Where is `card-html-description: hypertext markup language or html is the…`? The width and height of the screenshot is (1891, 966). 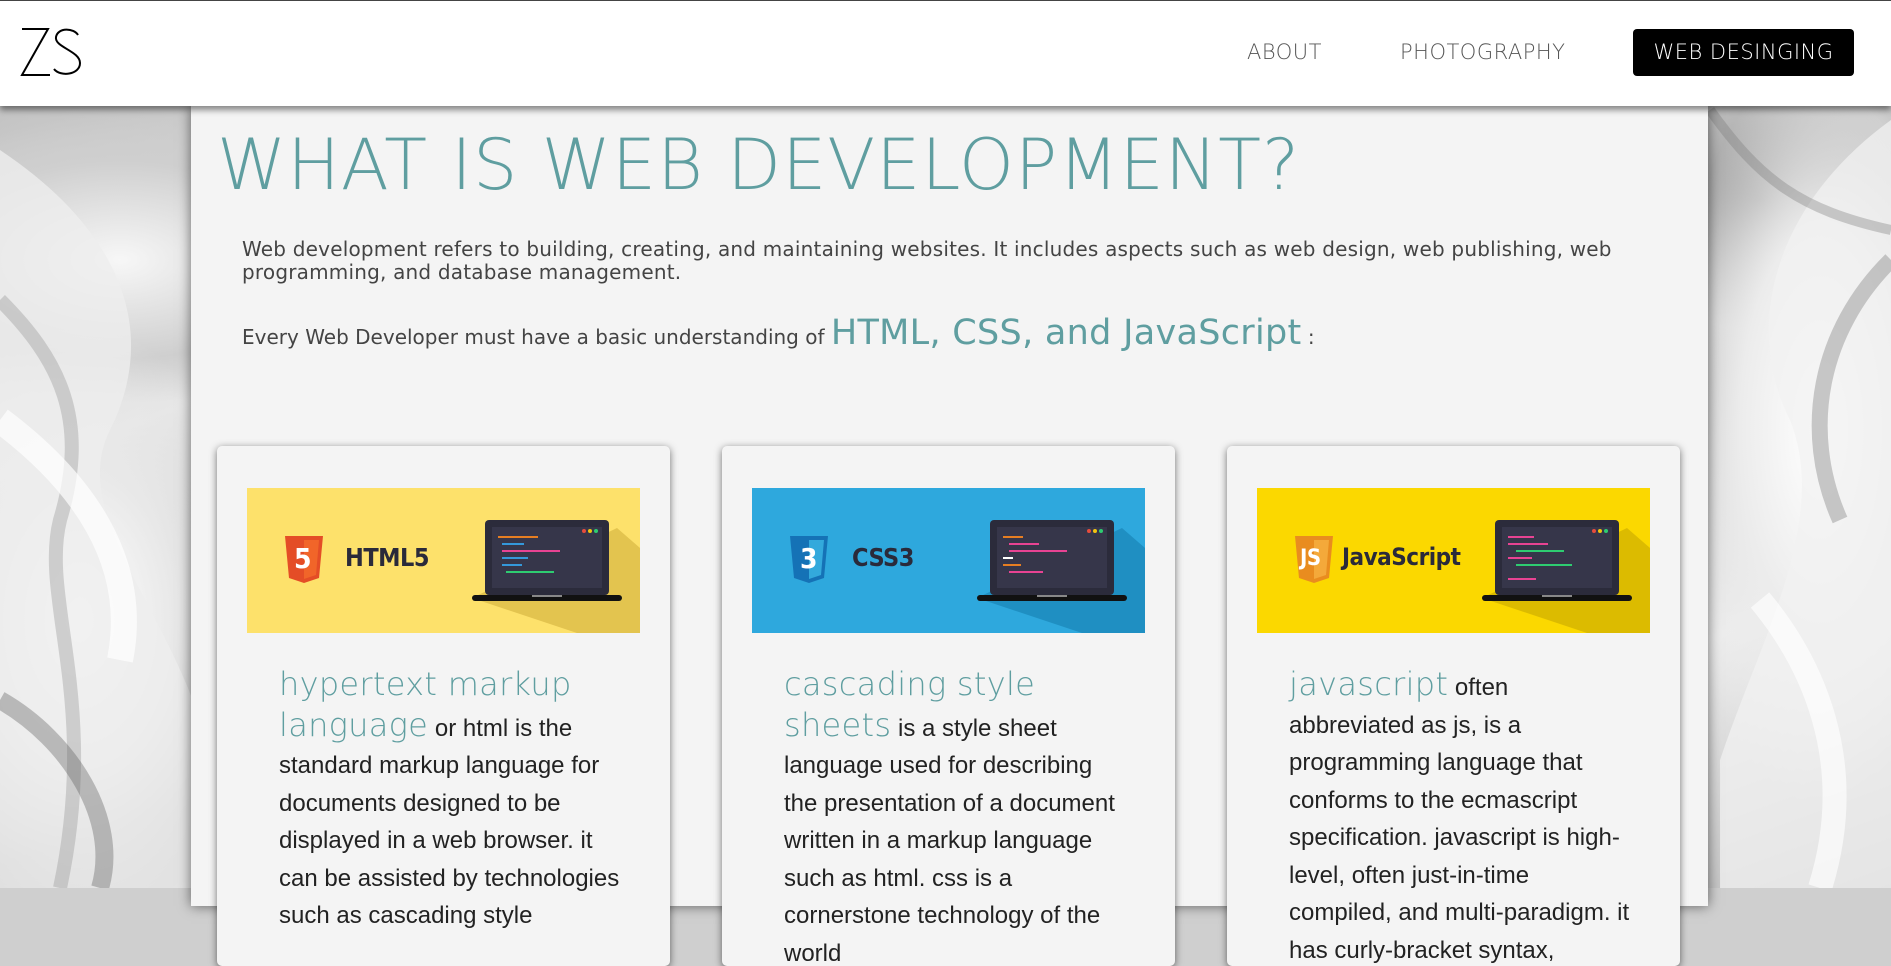 card-html-description: hypertext markup language or html is the… is located at coordinates (451, 800).